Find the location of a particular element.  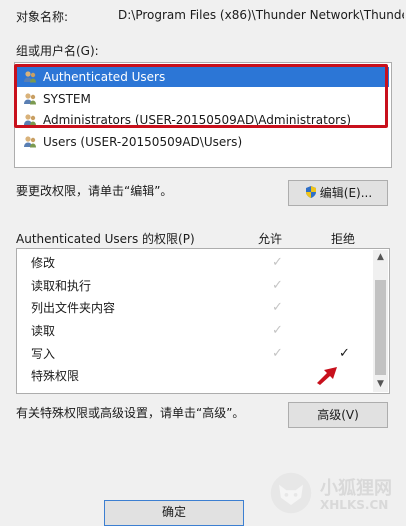

red-highlight-box is located at coordinates (201, 96).